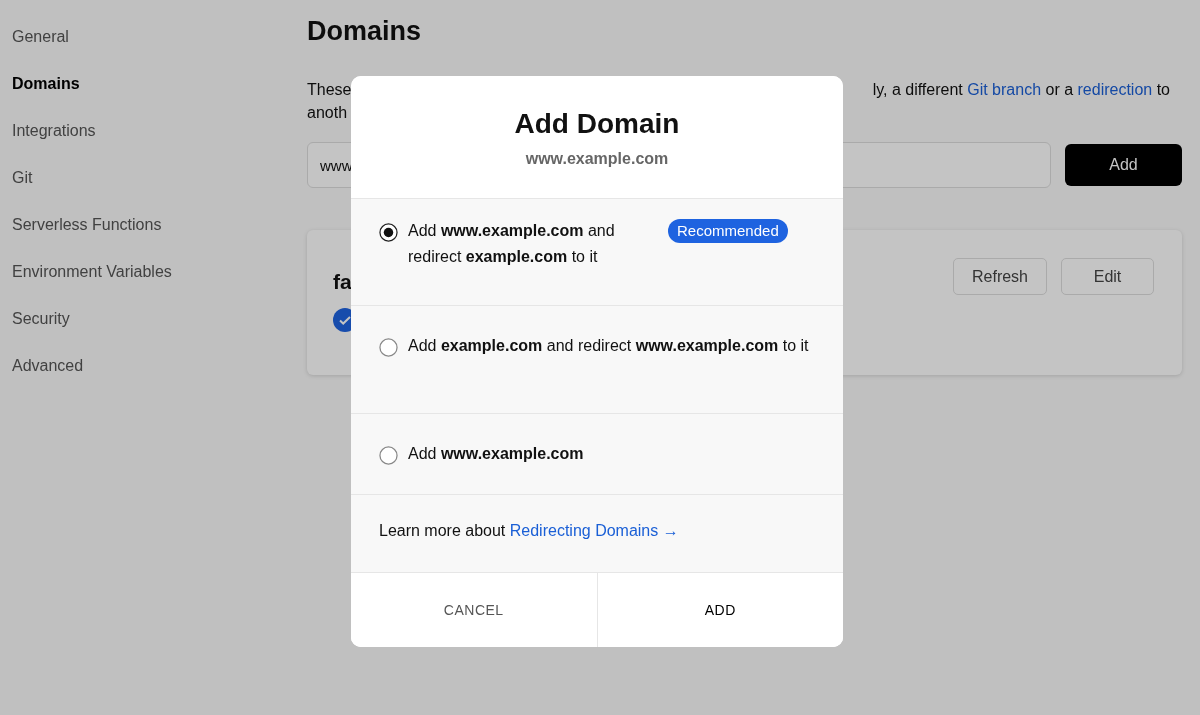  I want to click on card-button: Edit, so click(1107, 276).